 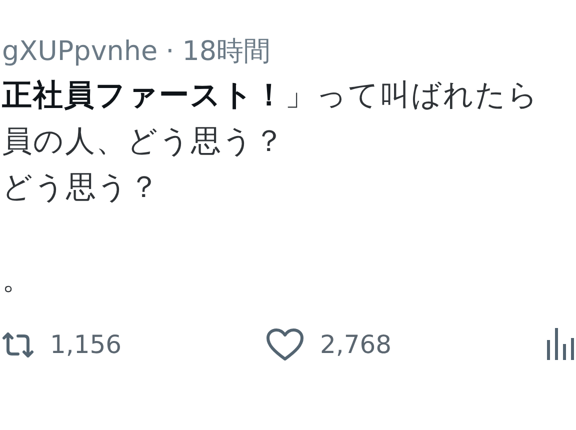 What do you see at coordinates (81, 187) in the screenshot?
I see `post-text: どう思う？` at bounding box center [81, 187].